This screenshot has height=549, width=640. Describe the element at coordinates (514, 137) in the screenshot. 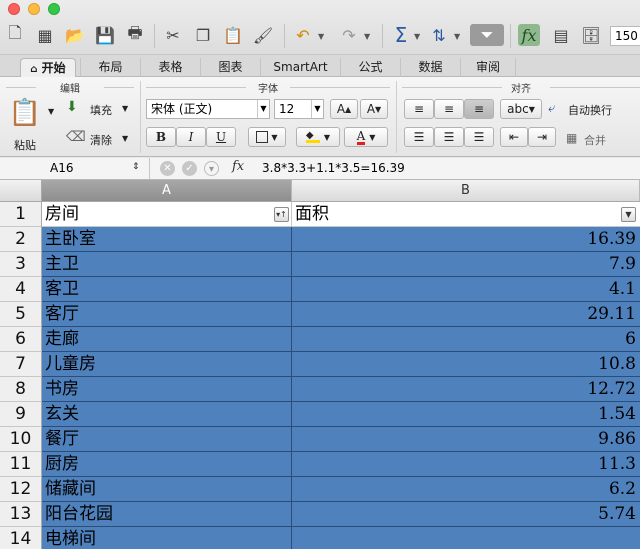

I see `decrease-indent-button: ⇤` at that location.